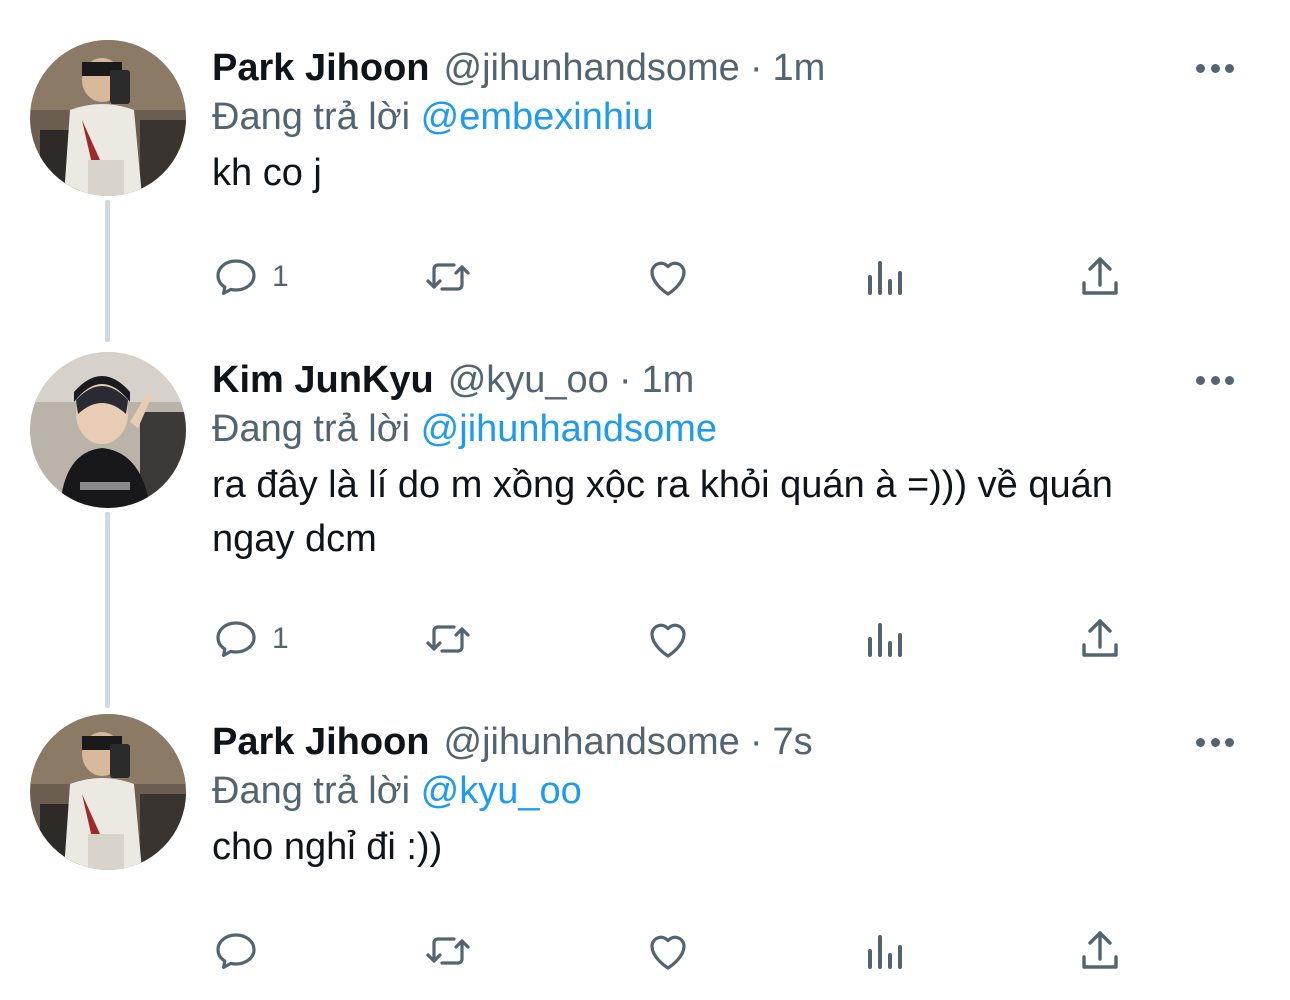  I want to click on action-bar, so click(682, 951).